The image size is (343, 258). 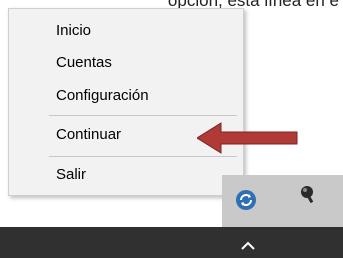 What do you see at coordinates (248, 244) in the screenshot?
I see `chevron-up-icon` at bounding box center [248, 244].